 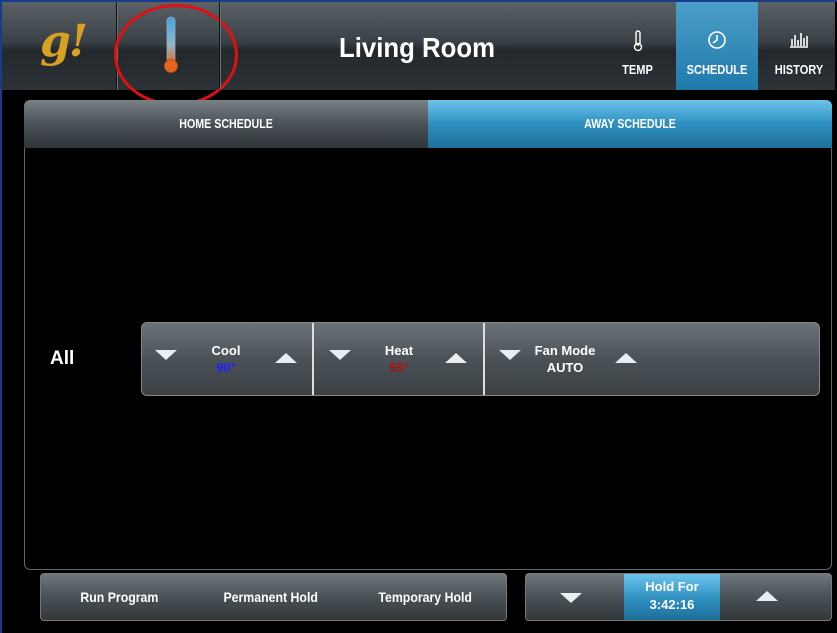 I want to click on app-logo: g!, so click(x=64, y=41).